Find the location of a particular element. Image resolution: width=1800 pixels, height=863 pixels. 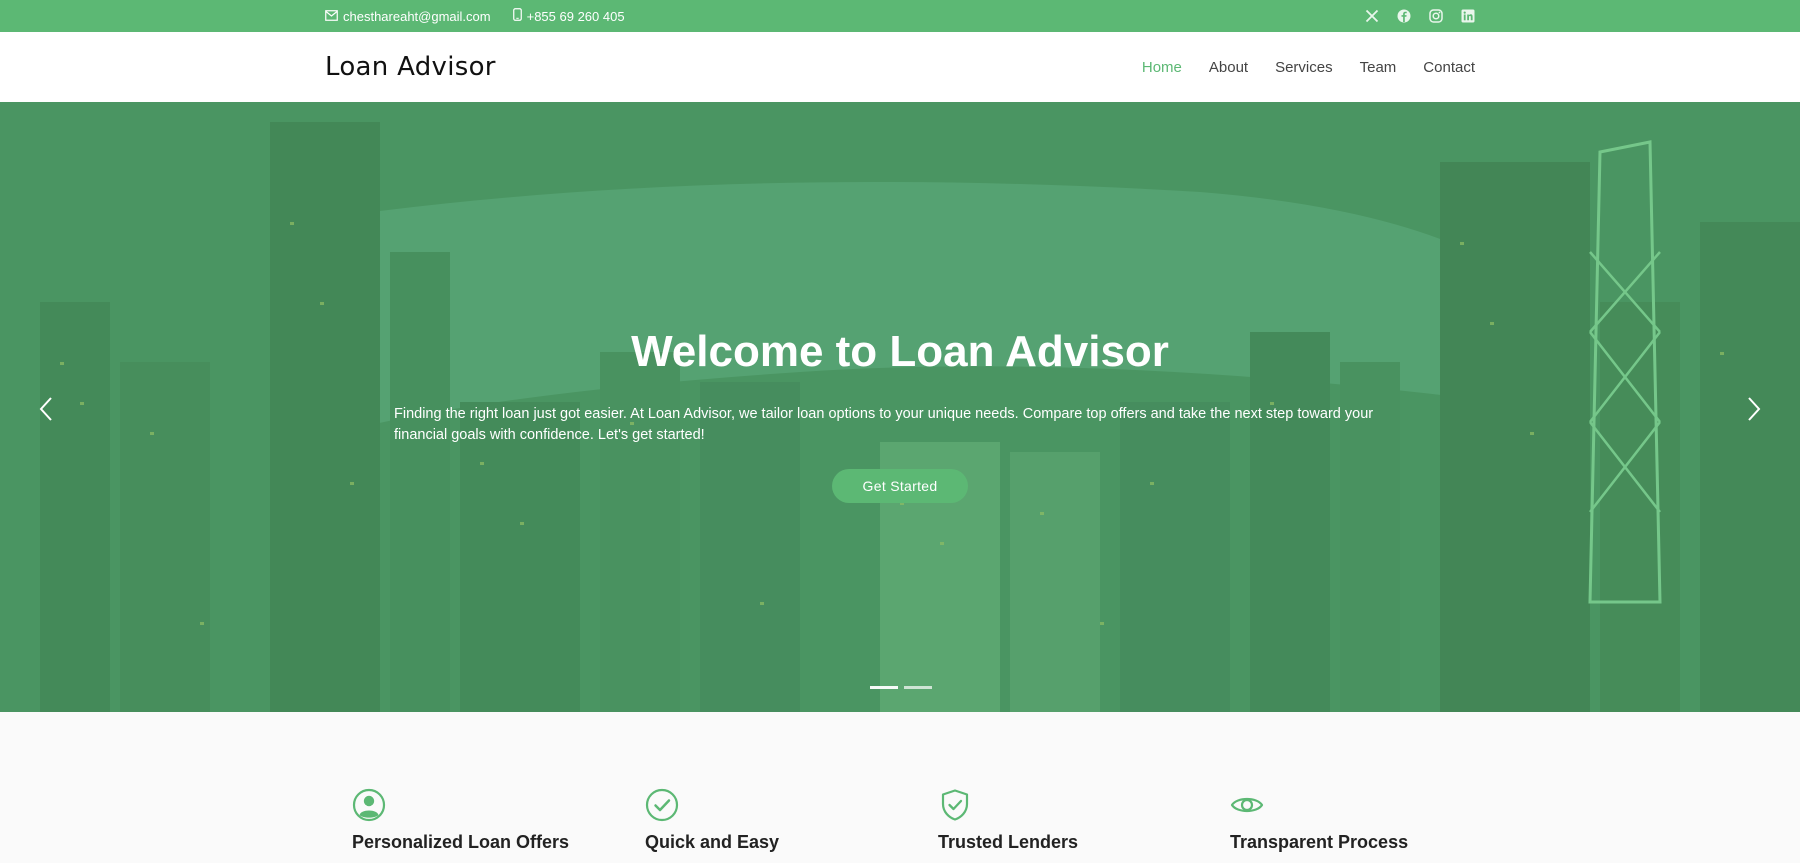

chevron-right-icon is located at coordinates (1754, 409).